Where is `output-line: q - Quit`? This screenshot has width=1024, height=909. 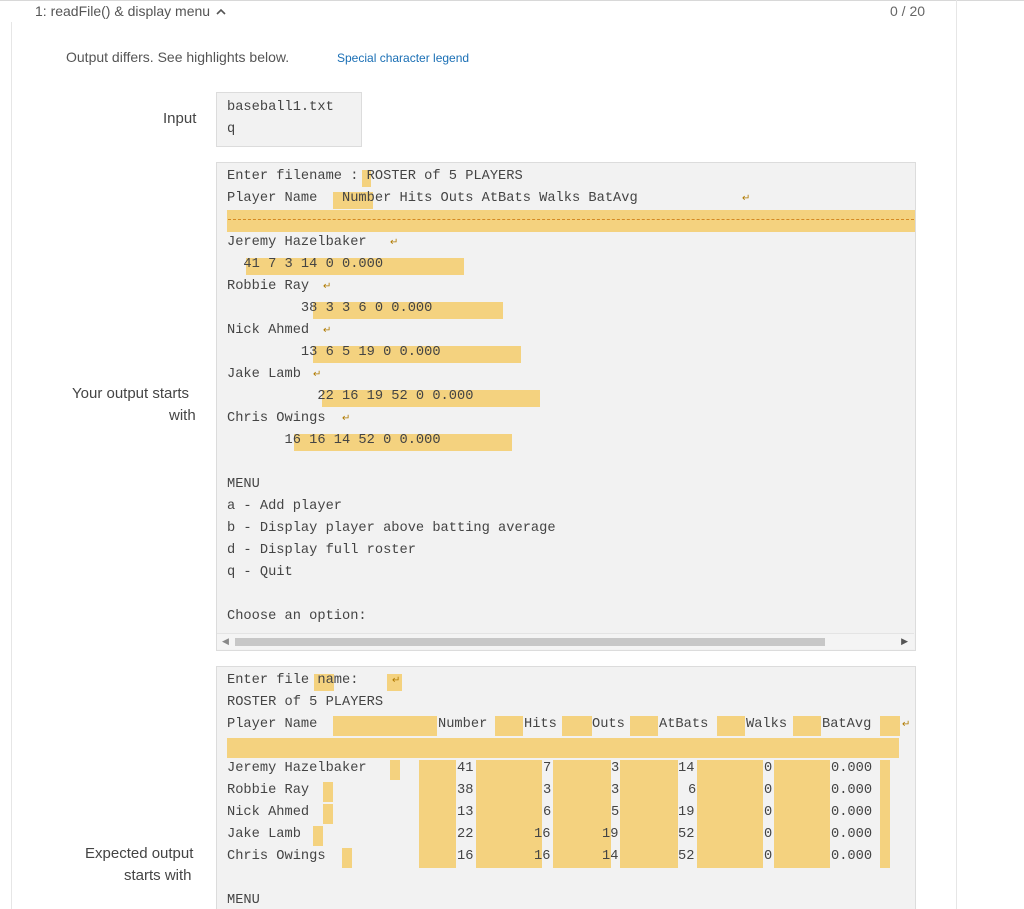 output-line: q - Quit is located at coordinates (260, 572).